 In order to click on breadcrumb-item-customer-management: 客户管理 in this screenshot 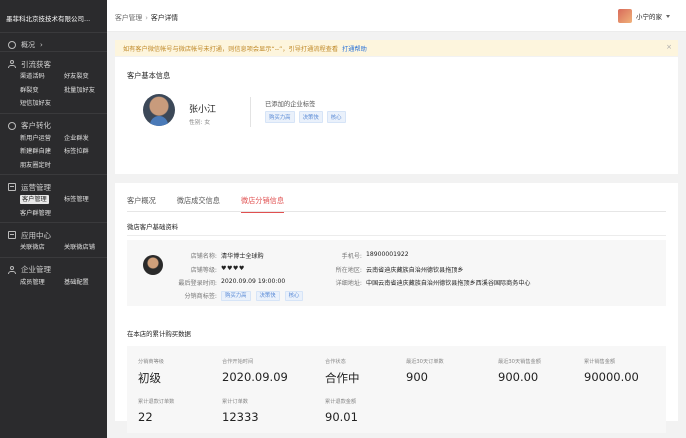, I will do `click(128, 18)`.